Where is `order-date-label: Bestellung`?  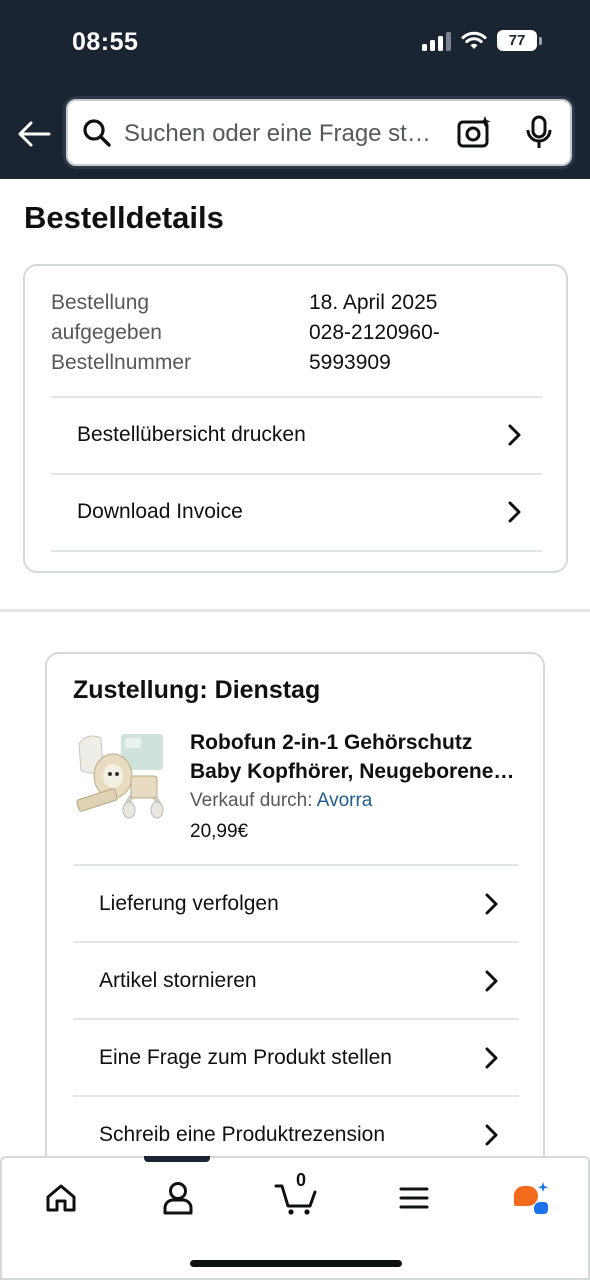
order-date-label: Bestellung is located at coordinates (100, 302).